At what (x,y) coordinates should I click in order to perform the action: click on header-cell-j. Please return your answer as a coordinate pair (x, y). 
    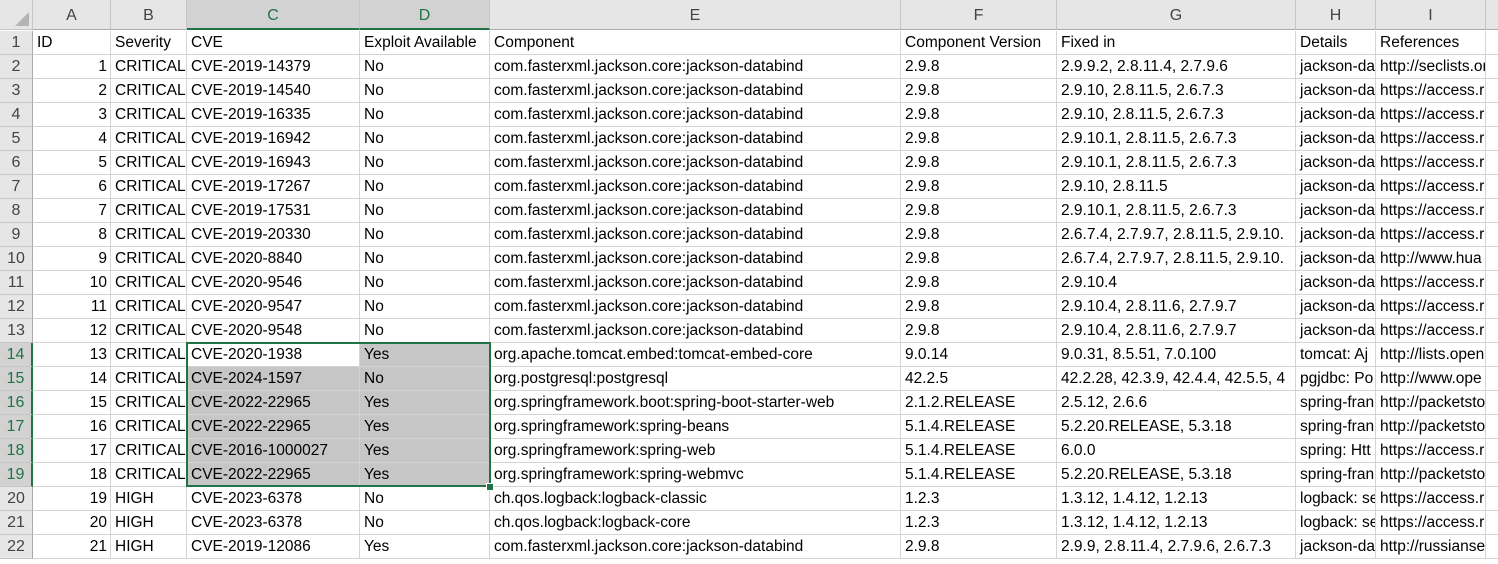
    Looking at the image, I should click on (1492, 43).